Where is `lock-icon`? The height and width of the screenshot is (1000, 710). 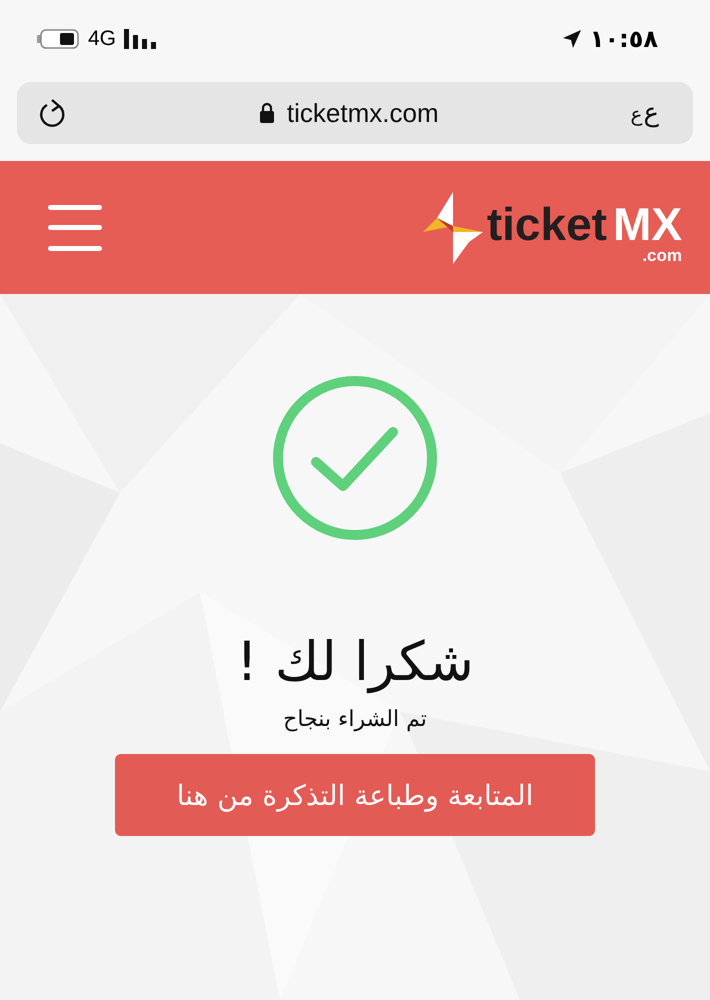 lock-icon is located at coordinates (266, 113).